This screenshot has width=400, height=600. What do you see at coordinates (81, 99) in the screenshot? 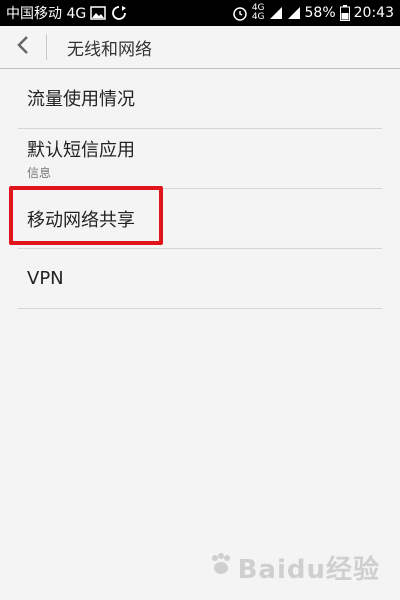
I see `list-item-title: 流量使用情况` at bounding box center [81, 99].